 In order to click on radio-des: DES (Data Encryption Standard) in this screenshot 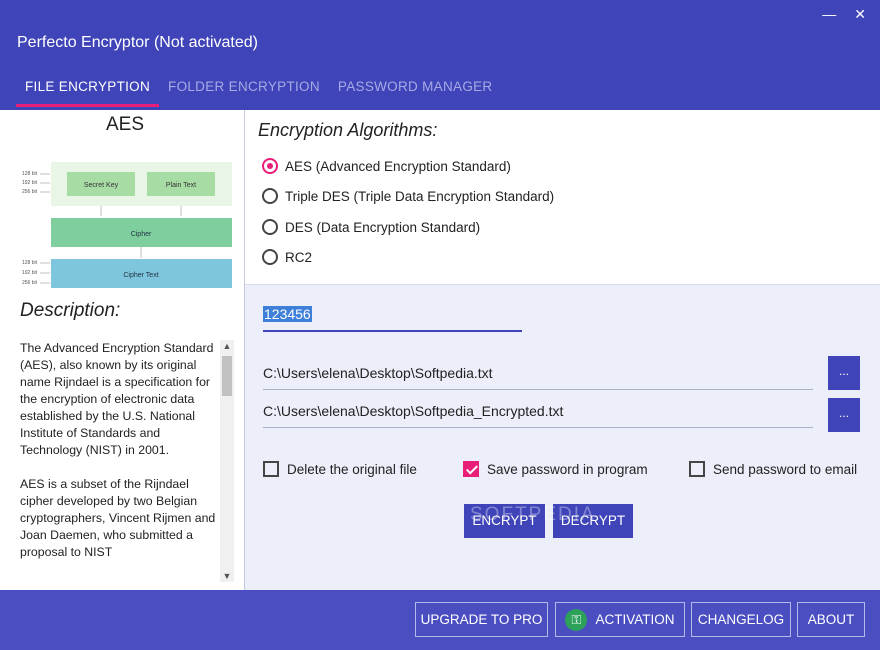, I will do `click(371, 227)`.